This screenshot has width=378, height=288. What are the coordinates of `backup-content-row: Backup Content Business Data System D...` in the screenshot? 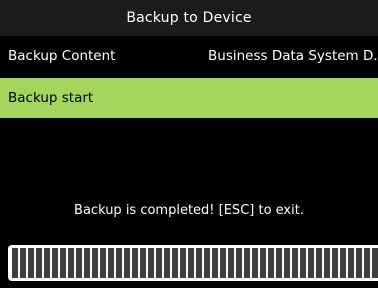 It's located at (189, 56).